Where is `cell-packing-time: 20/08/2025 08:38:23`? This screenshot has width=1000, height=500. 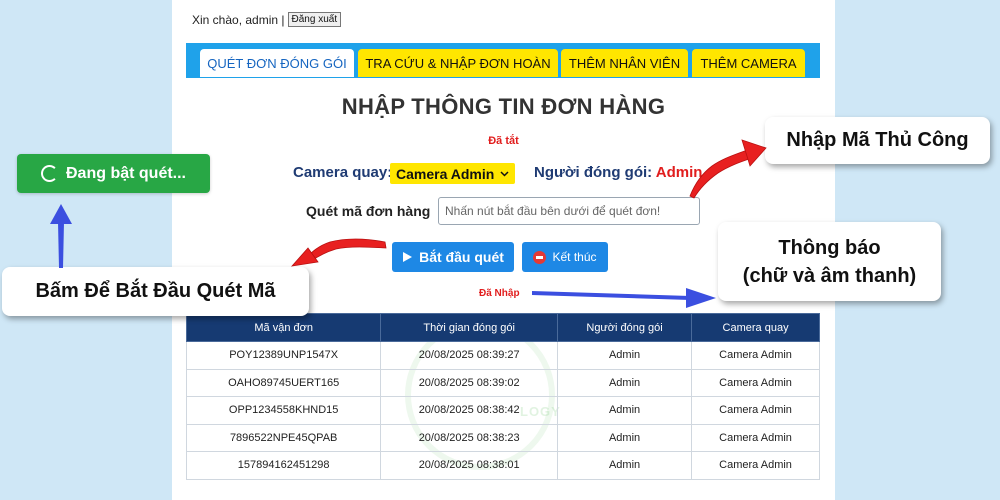 cell-packing-time: 20/08/2025 08:38:23 is located at coordinates (469, 437).